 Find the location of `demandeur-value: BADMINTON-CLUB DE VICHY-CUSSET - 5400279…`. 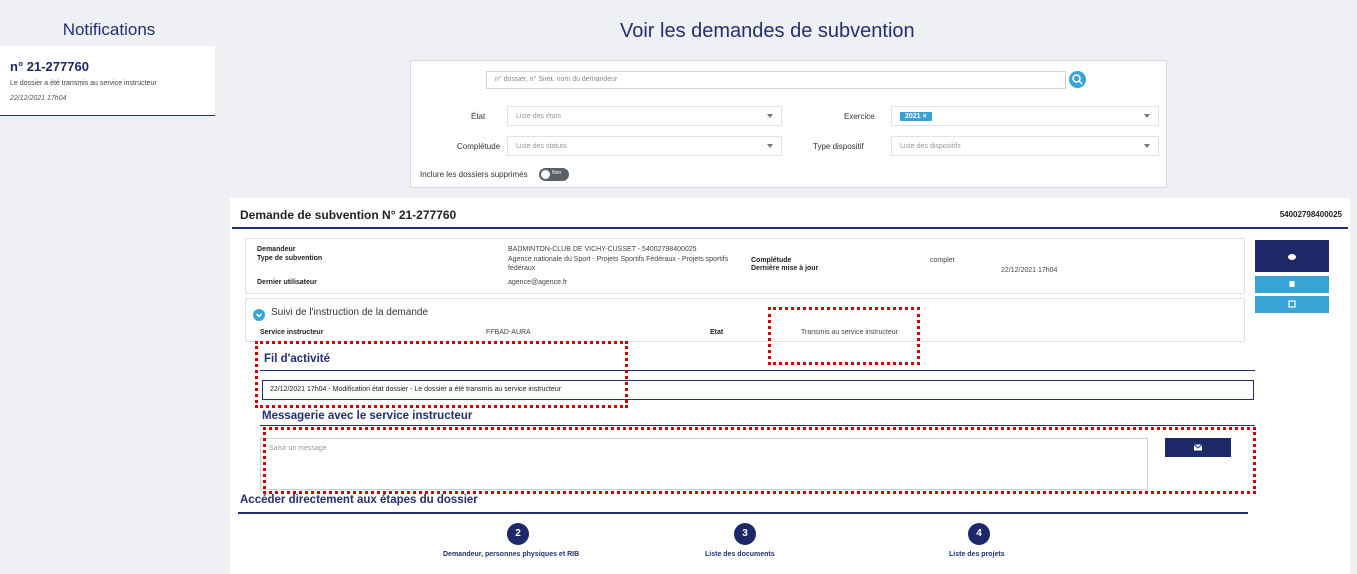

demandeur-value: BADMINTON-CLUB DE VICHY-CUSSET - 5400279… is located at coordinates (602, 249).